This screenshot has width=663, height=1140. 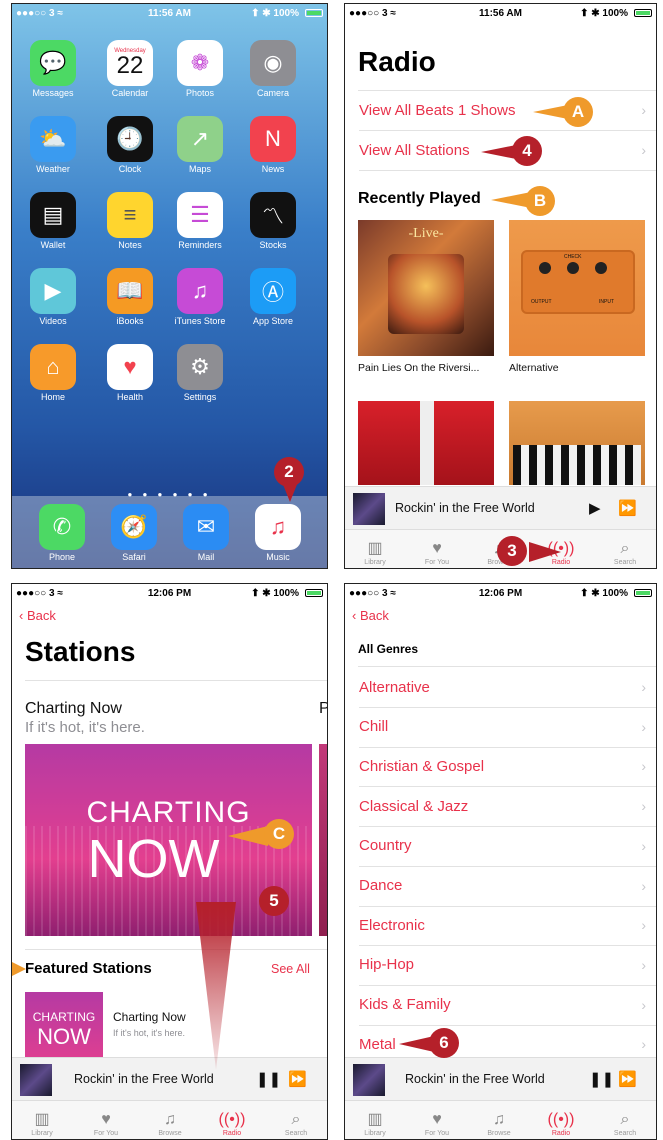 What do you see at coordinates (273, 145) in the screenshot?
I see `app-news: N News` at bounding box center [273, 145].